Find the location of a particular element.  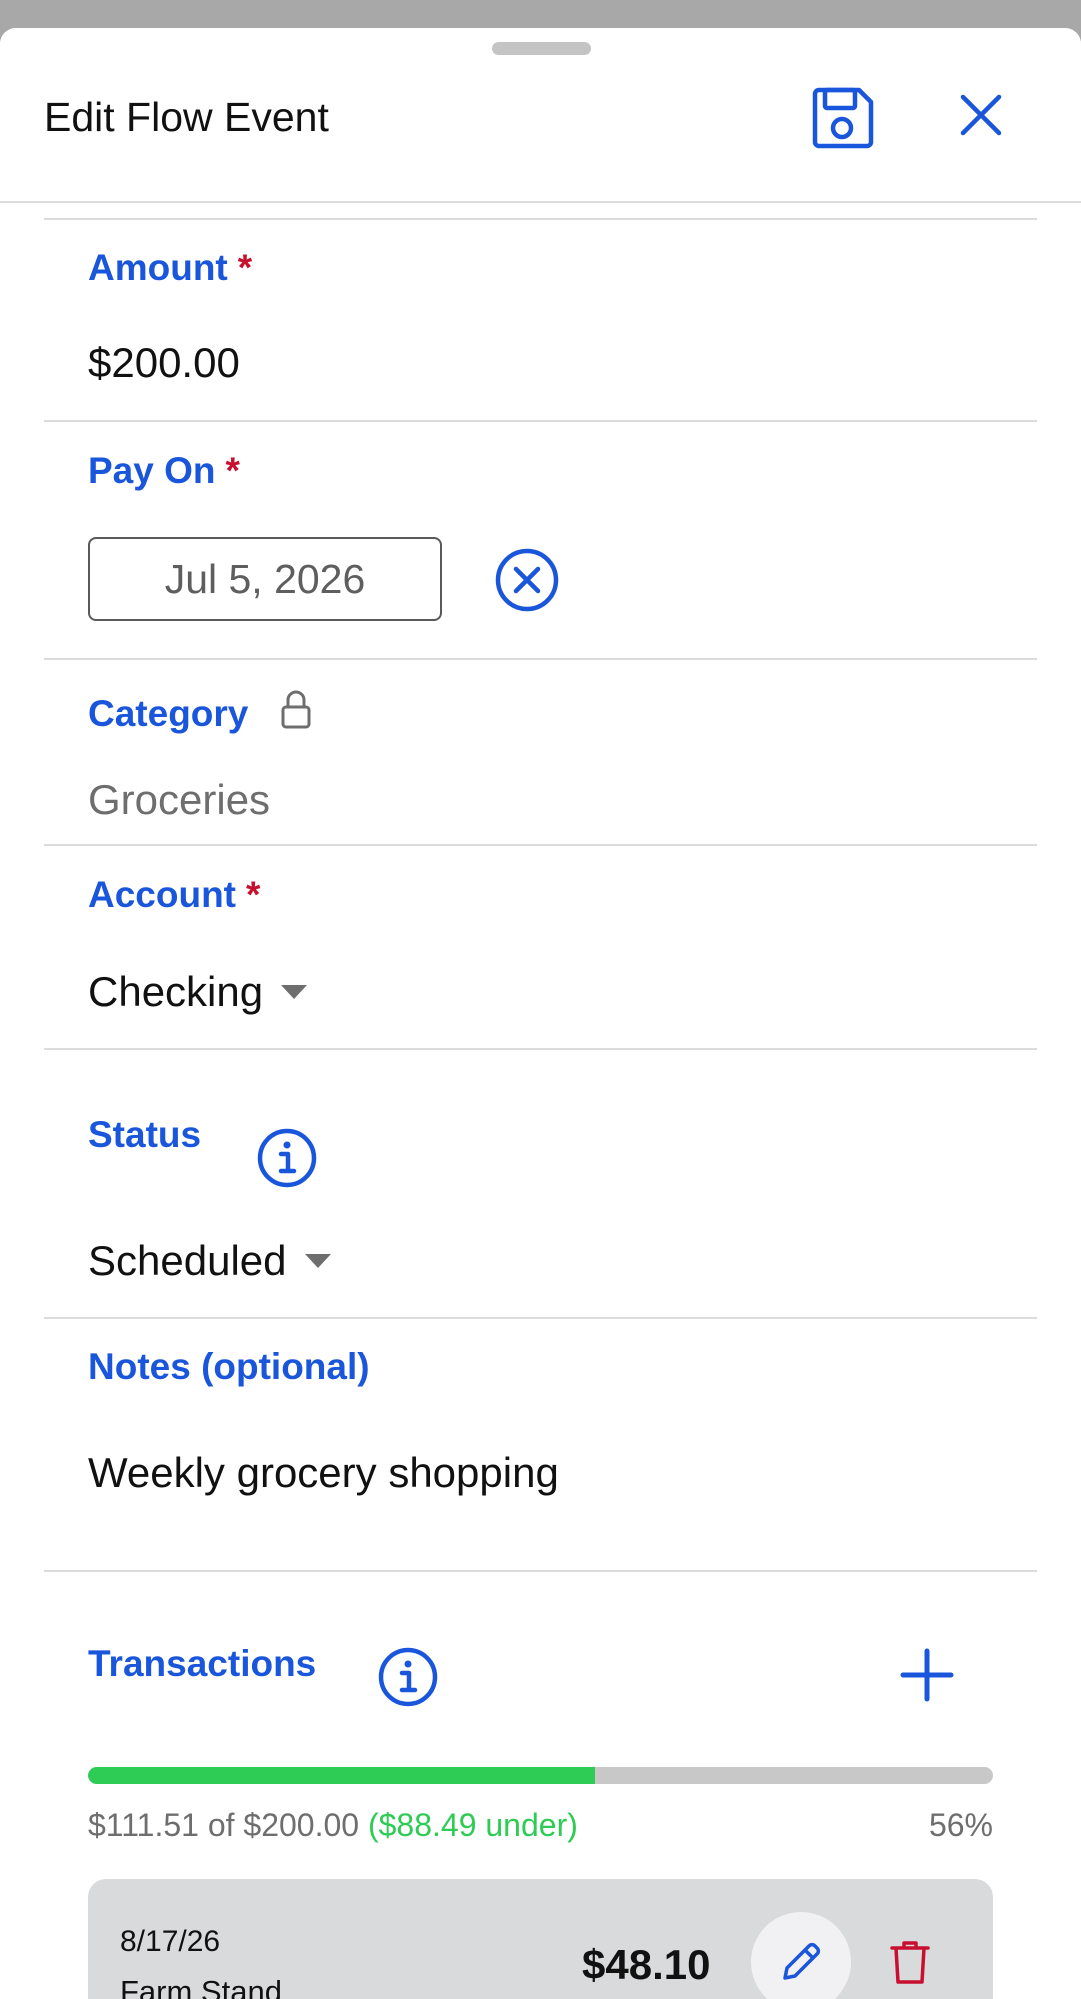

amount-label-text: Amount is located at coordinates (158, 267).